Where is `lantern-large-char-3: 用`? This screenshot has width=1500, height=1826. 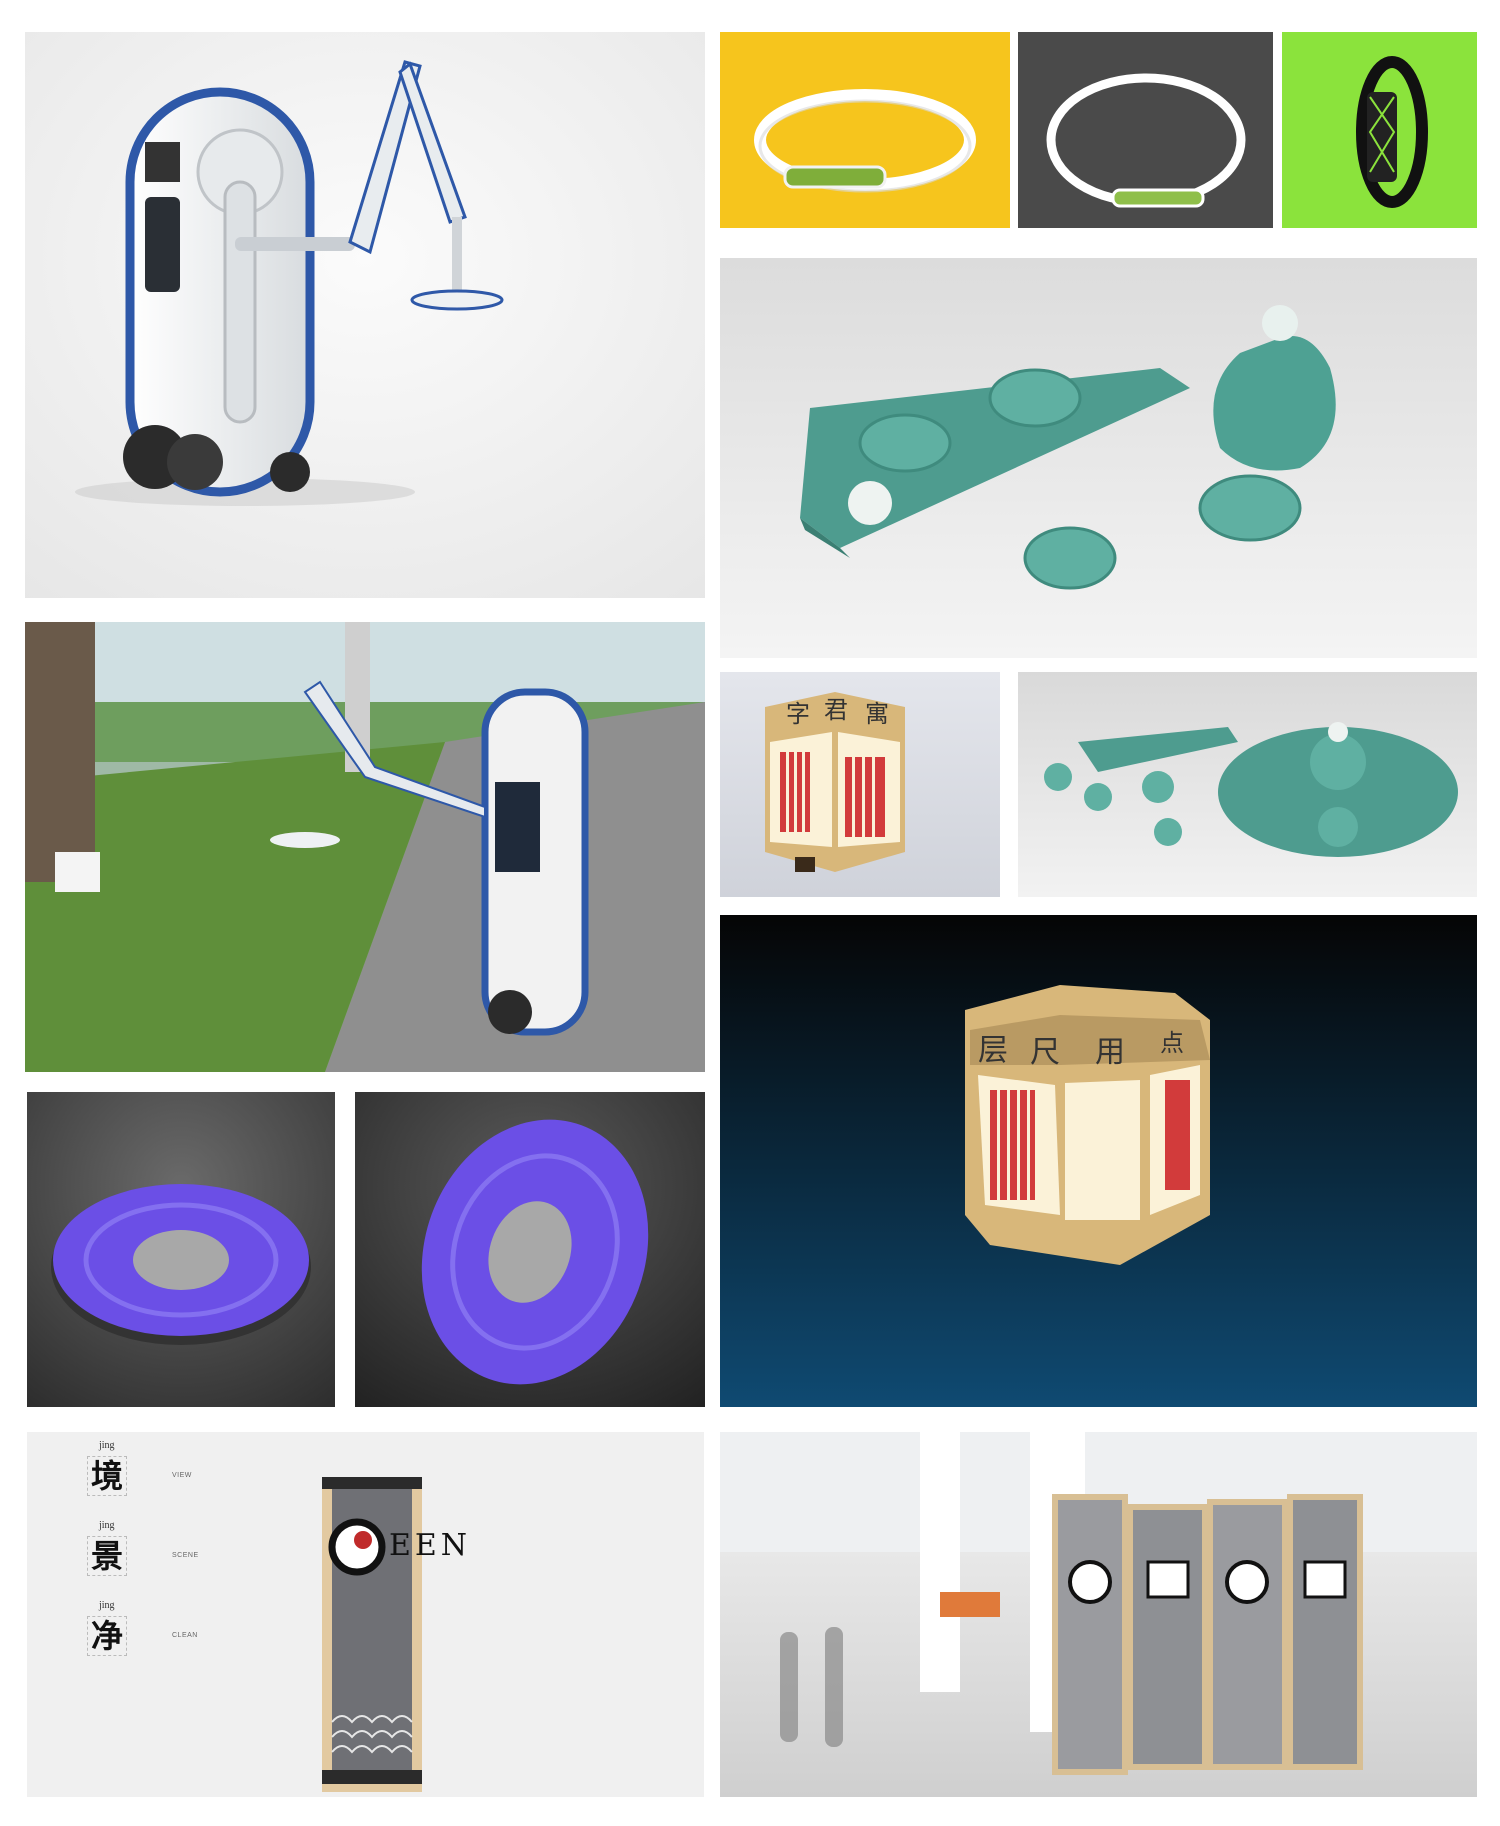 lantern-large-char-3: 用 is located at coordinates (1110, 1052).